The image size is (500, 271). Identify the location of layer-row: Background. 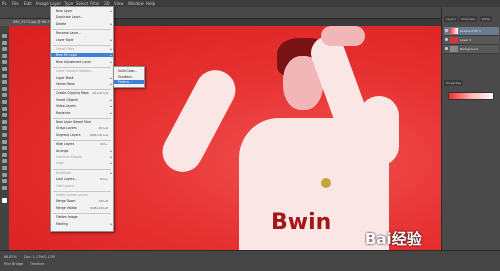
(471, 49).